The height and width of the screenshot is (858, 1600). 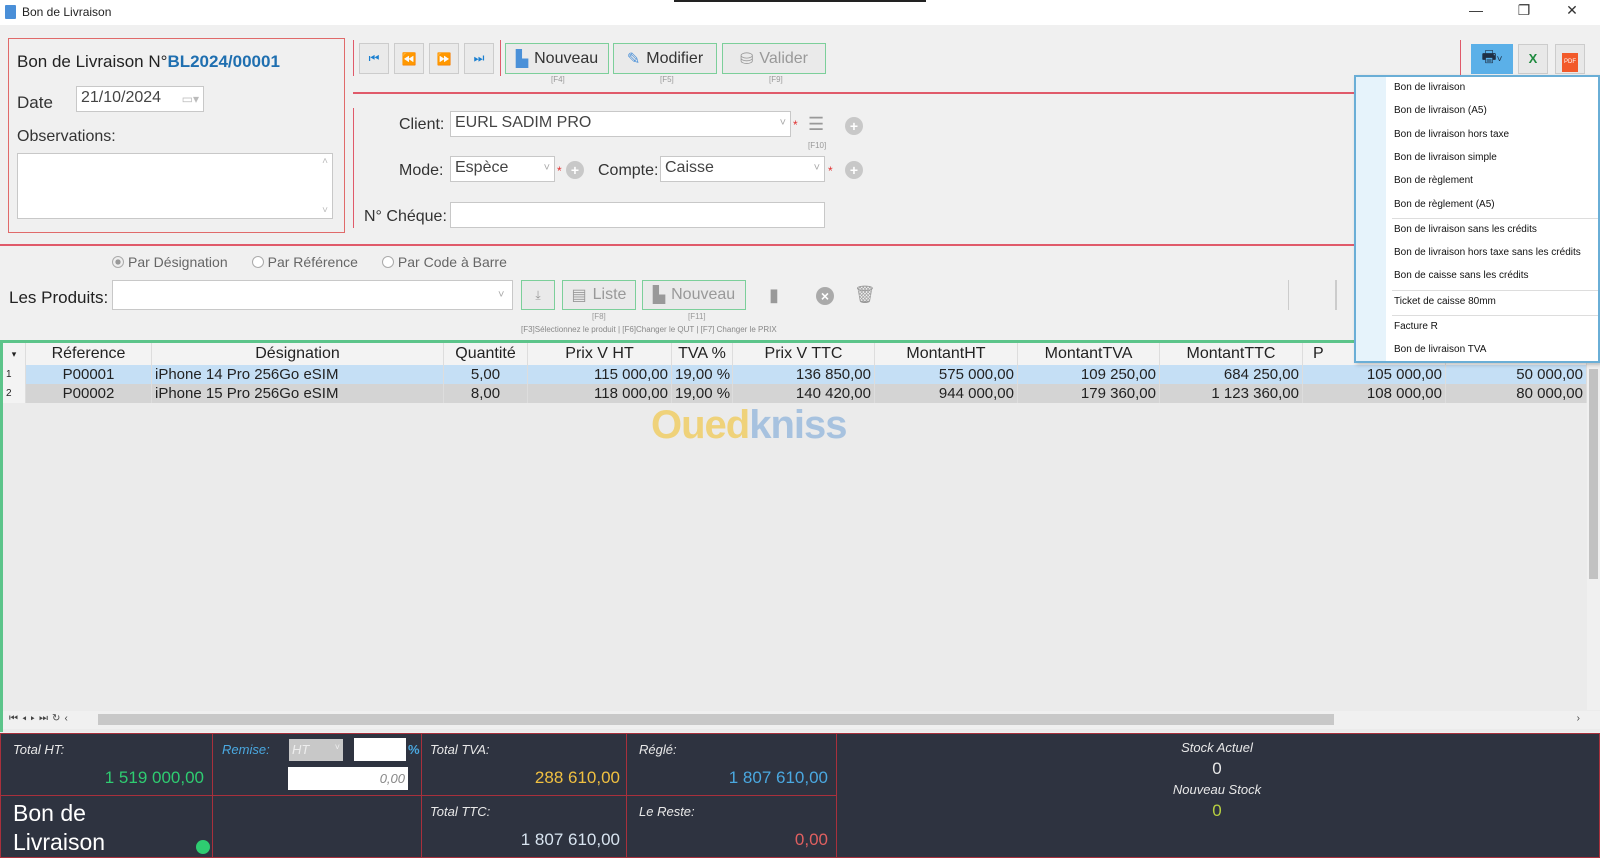 What do you see at coordinates (486, 354) in the screenshot?
I see `column-header: Quantité` at bounding box center [486, 354].